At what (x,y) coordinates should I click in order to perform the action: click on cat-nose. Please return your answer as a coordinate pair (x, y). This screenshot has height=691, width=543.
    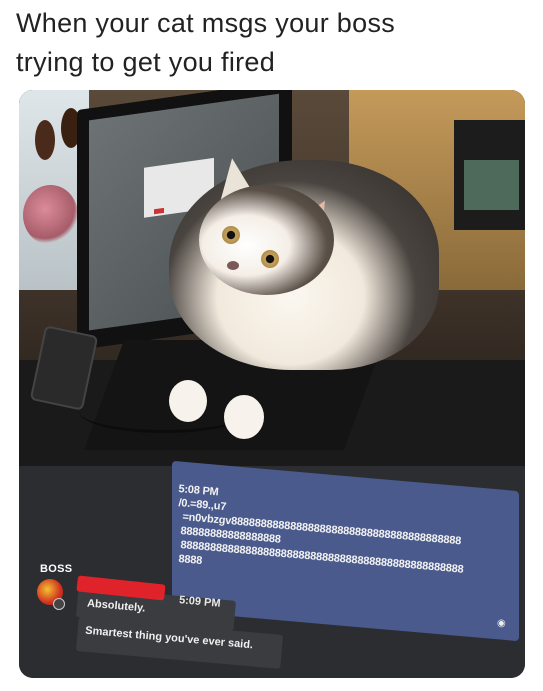
    Looking at the image, I should click on (233, 265).